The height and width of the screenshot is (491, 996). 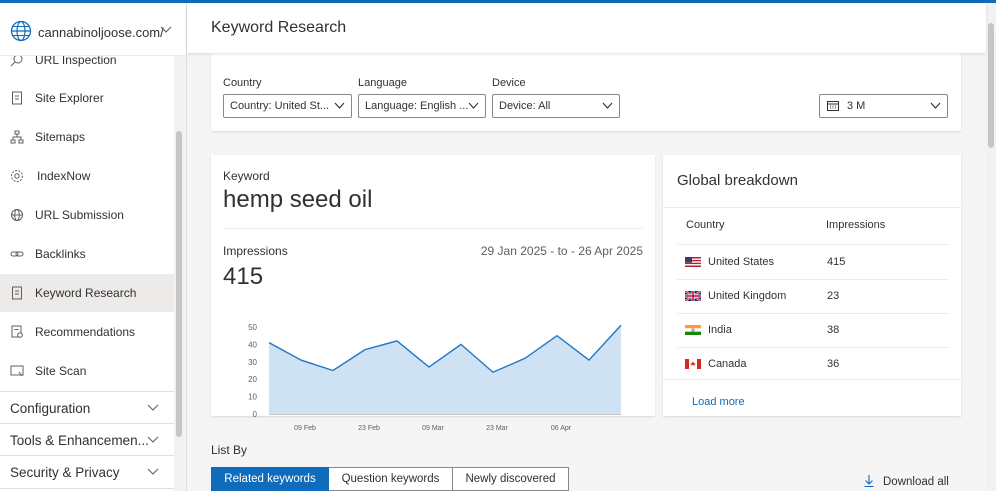 I want to click on tab-newly-discovered: Newly discovered, so click(x=511, y=479).